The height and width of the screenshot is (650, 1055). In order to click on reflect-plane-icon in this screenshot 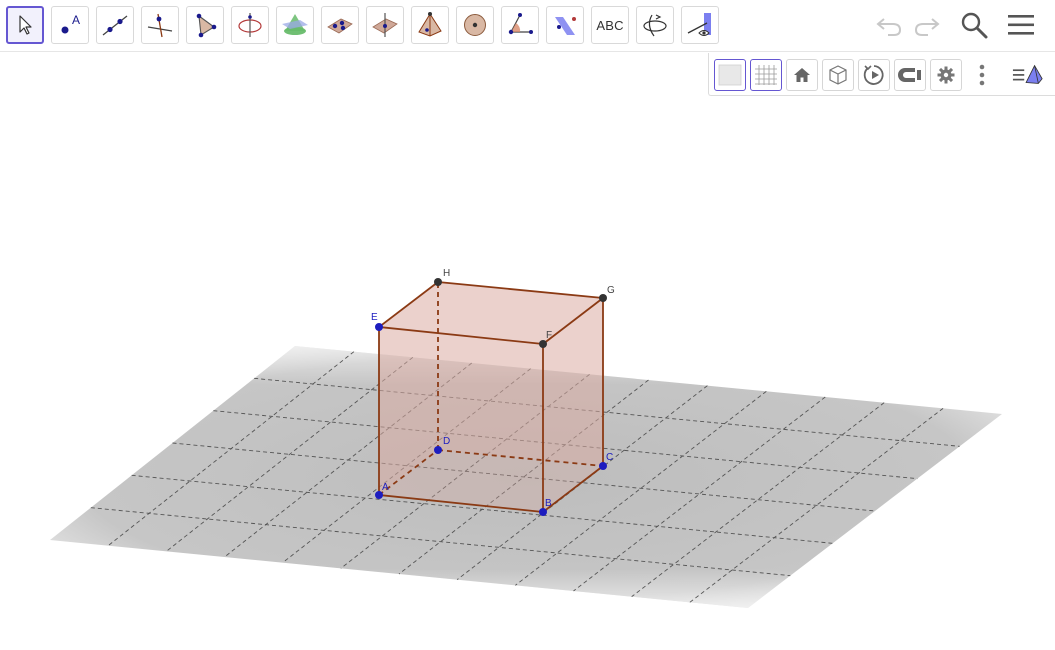, I will do `click(565, 26)`.